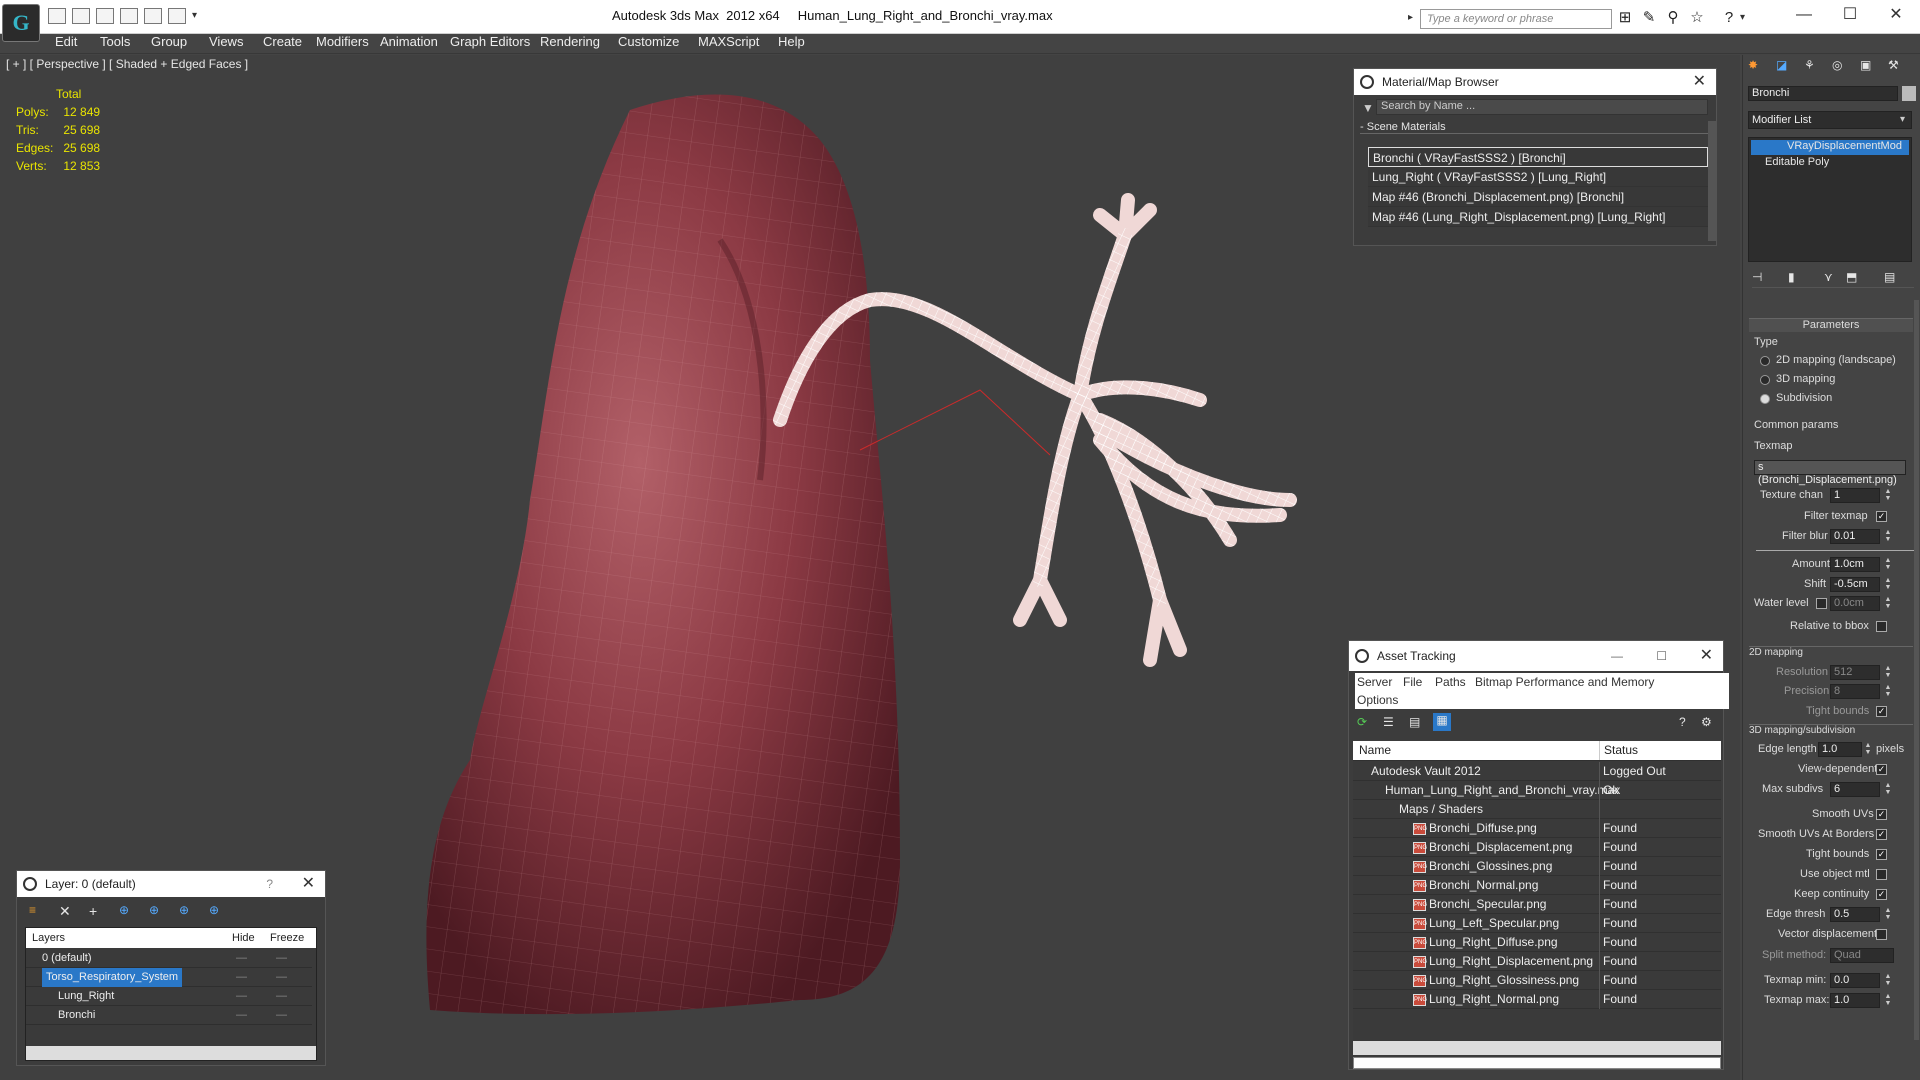 This screenshot has height=1080, width=1920. Describe the element at coordinates (1537, 923) in the screenshot. I see `table-row: PNG Lung_Left_Specular.png Found` at that location.